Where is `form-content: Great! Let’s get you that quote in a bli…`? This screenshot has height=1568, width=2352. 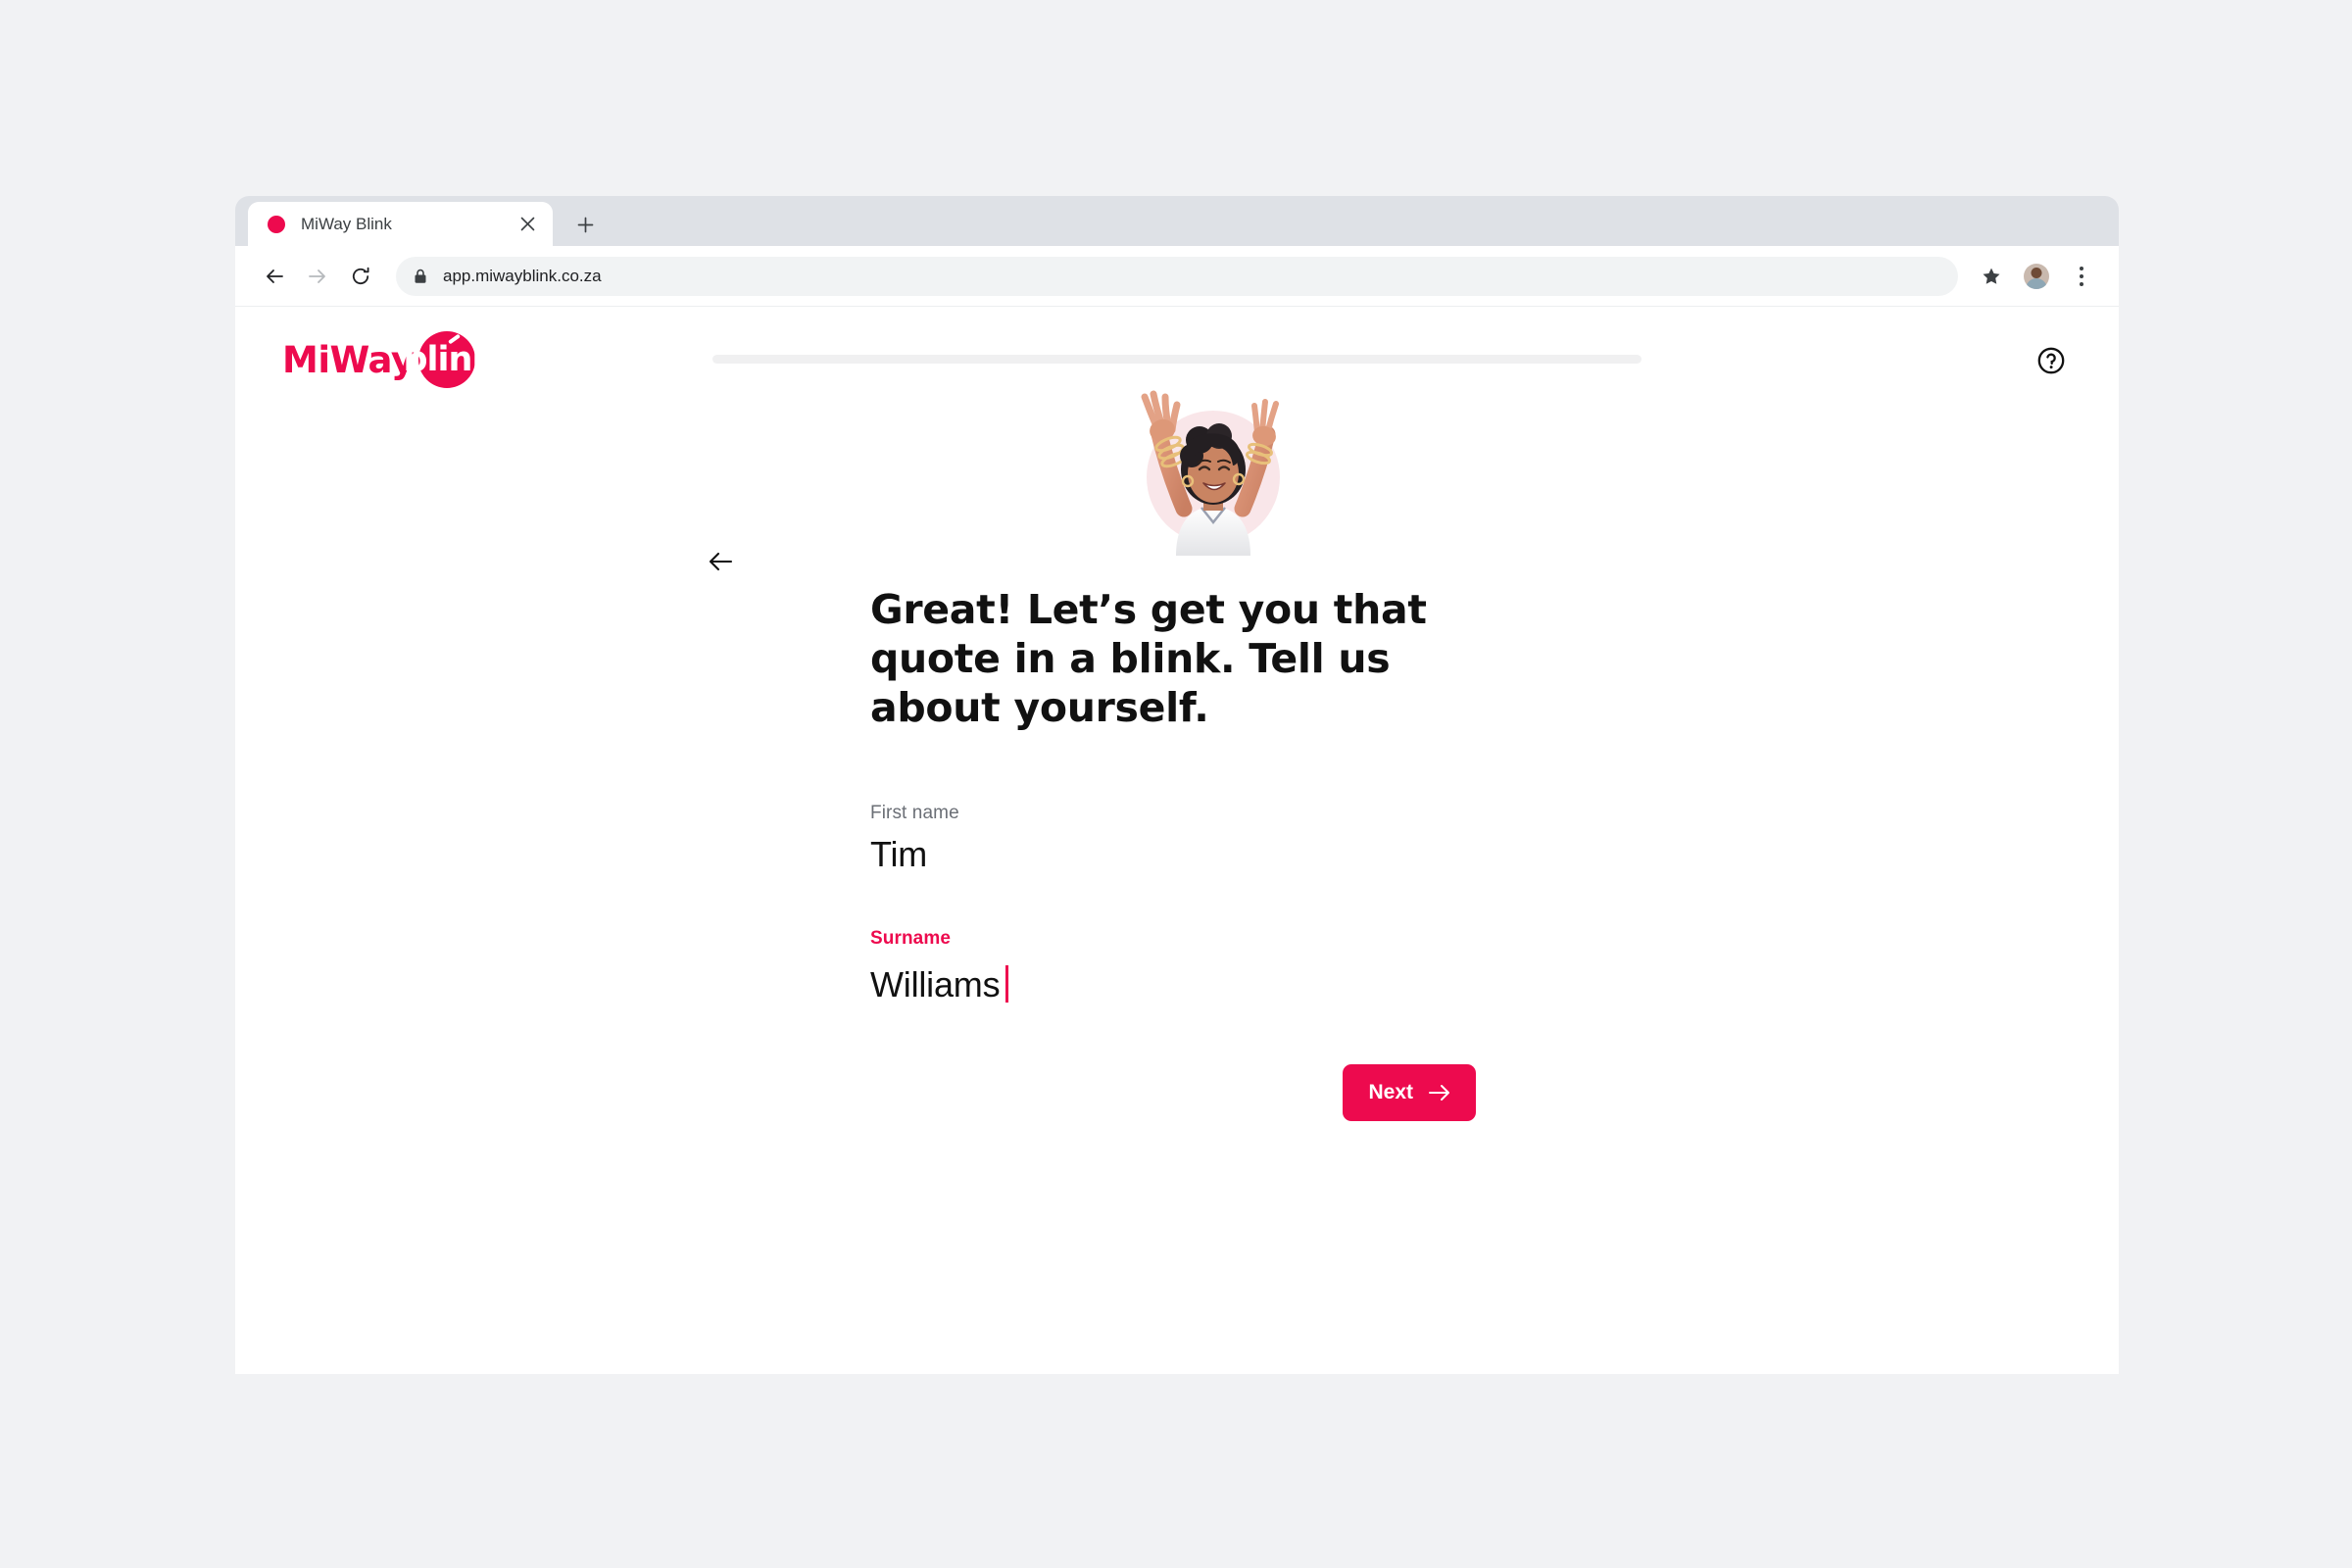
form-content: Great! Let’s get you that quote in a bli… is located at coordinates (1213, 750).